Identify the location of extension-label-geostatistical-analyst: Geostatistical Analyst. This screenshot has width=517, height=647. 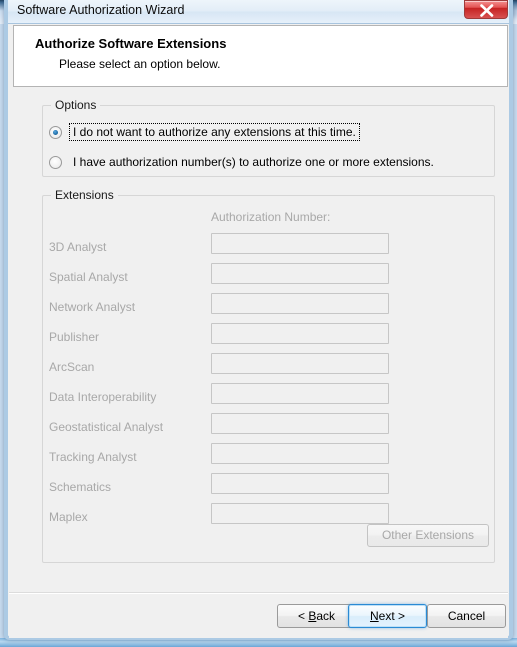
(106, 427).